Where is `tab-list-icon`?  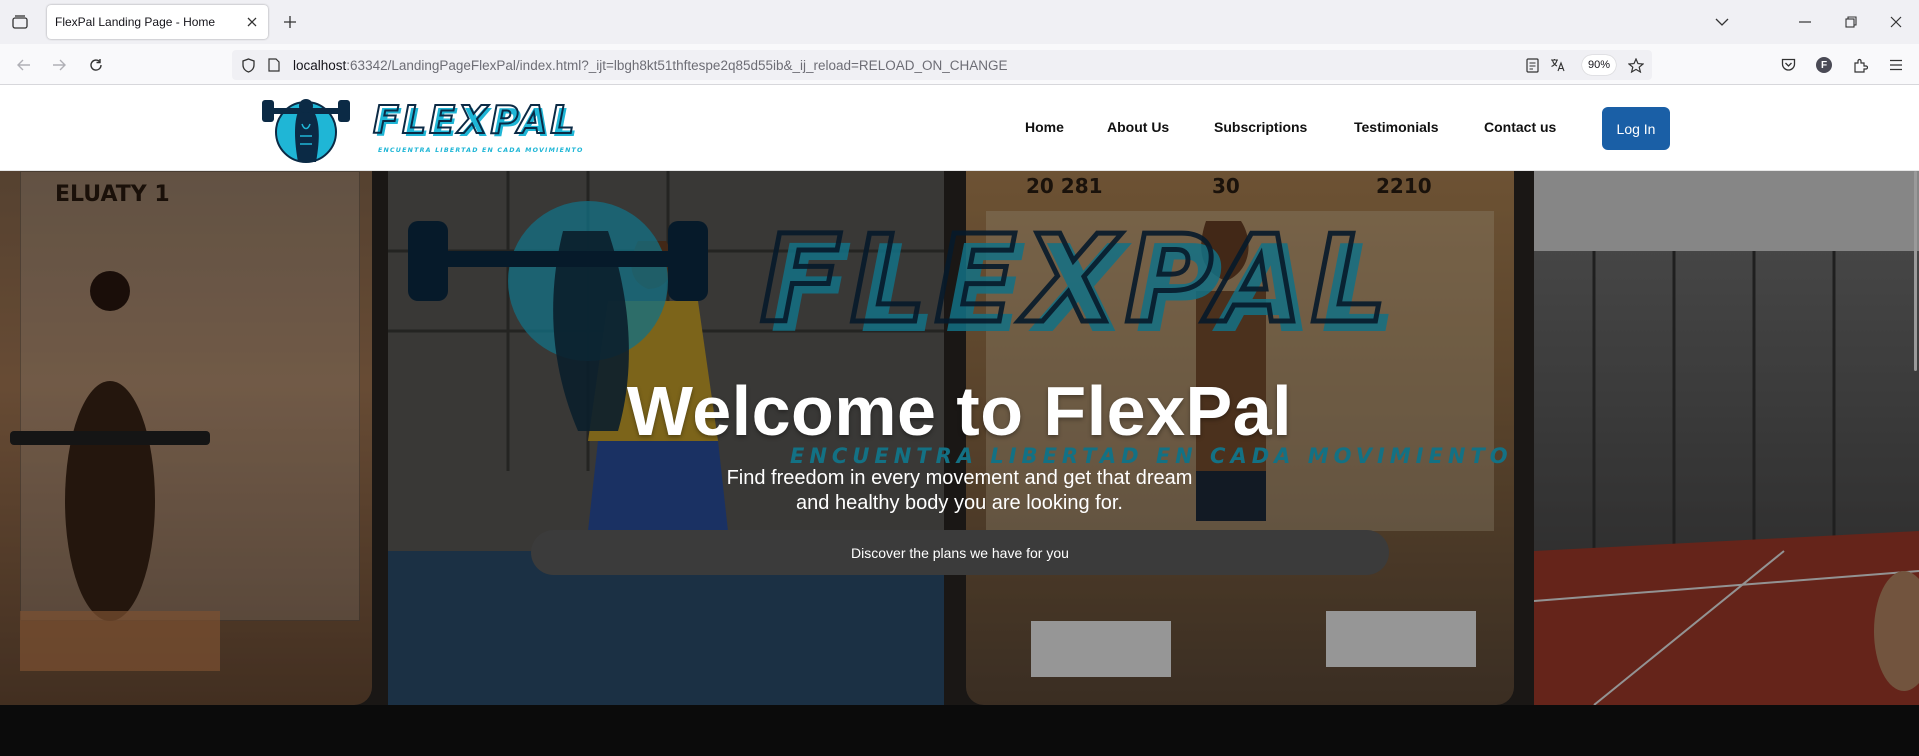 tab-list-icon is located at coordinates (20, 22).